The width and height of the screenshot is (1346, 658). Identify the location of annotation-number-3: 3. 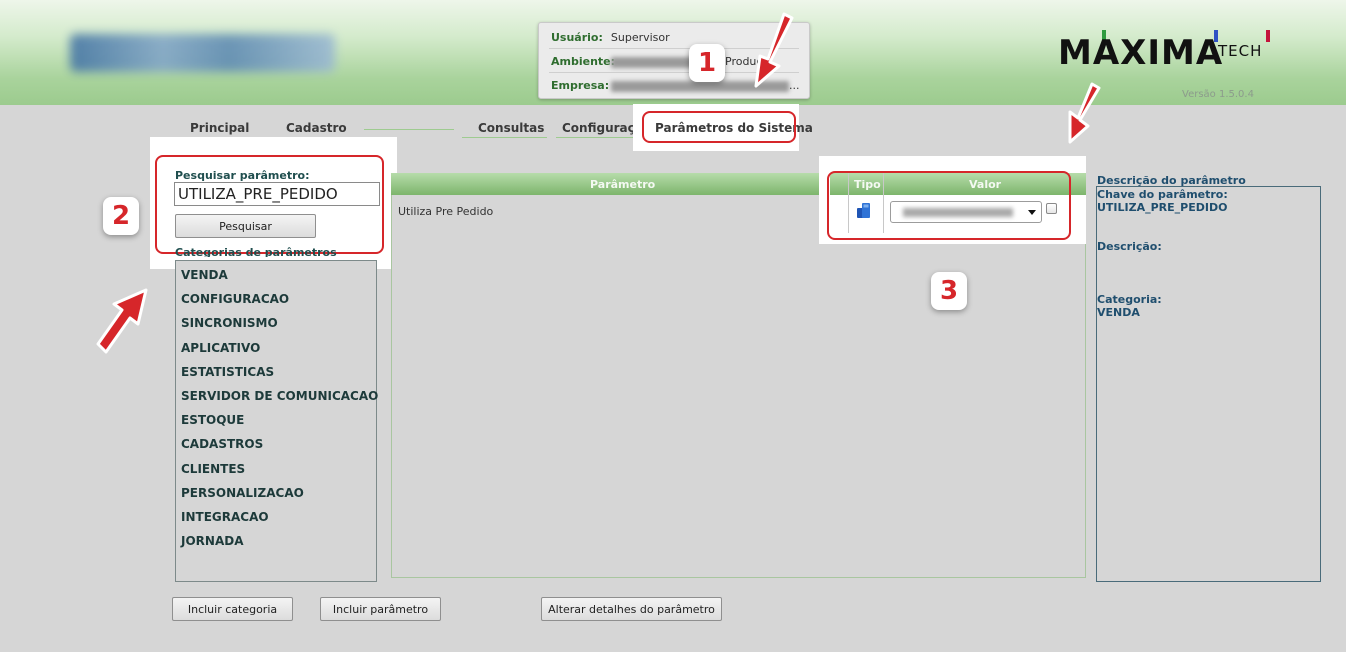
(949, 291).